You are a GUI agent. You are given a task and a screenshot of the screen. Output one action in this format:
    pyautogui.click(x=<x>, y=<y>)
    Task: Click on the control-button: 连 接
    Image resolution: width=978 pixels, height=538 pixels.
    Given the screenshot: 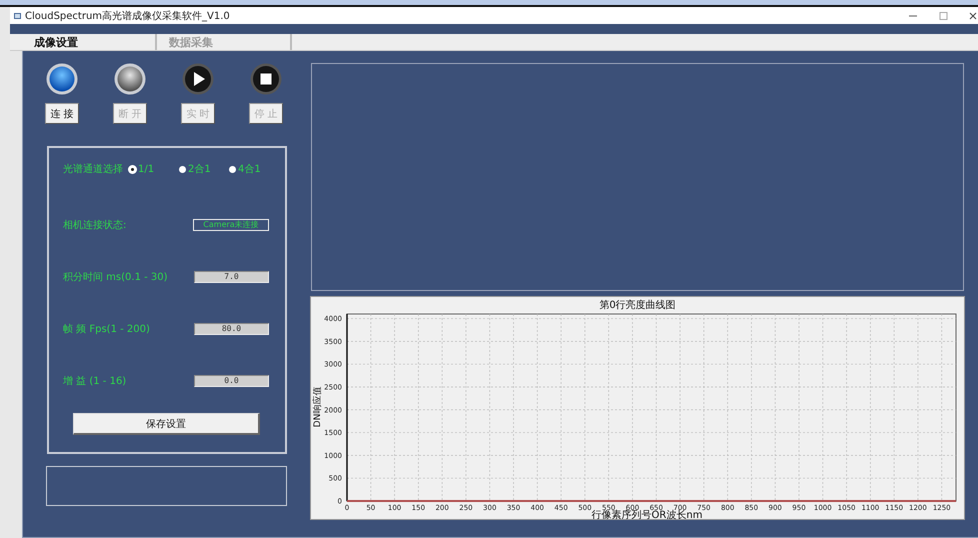 What is the action you would take?
    pyautogui.click(x=62, y=113)
    